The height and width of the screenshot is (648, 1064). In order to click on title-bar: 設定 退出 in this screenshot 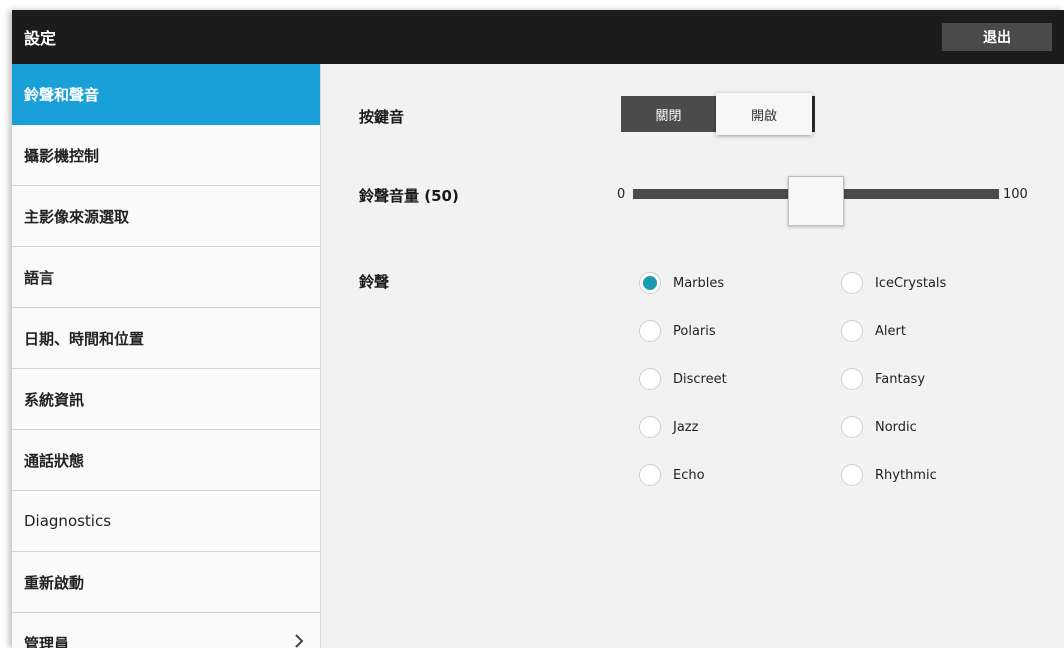, I will do `click(538, 37)`.